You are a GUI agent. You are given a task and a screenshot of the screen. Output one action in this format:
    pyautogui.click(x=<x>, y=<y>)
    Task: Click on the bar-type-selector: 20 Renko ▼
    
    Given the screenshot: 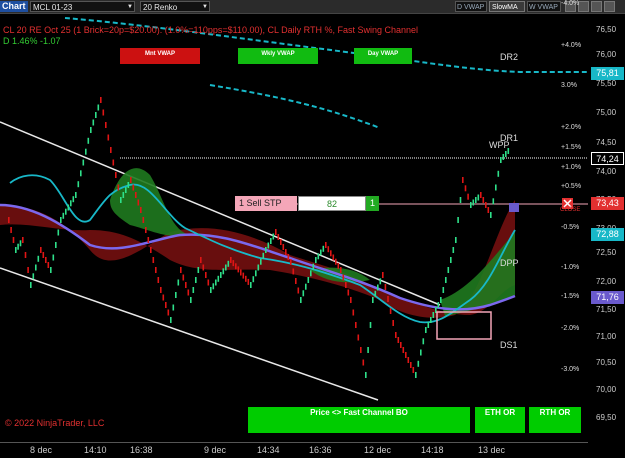 What is the action you would take?
    pyautogui.click(x=175, y=6)
    